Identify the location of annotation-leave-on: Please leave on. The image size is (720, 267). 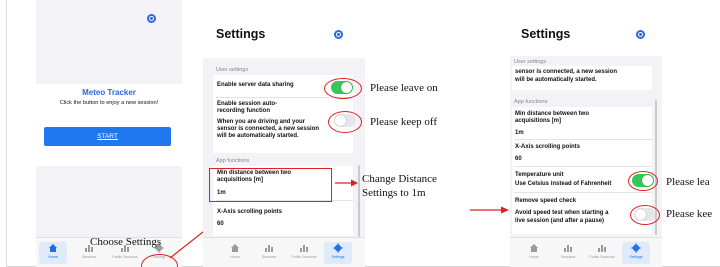
(404, 88).